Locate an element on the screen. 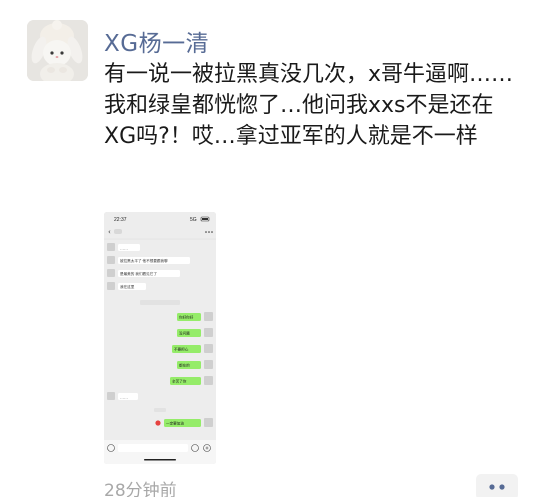 This screenshot has width=550, height=497. screenshot-msg-5: 你好你好 is located at coordinates (186, 317).